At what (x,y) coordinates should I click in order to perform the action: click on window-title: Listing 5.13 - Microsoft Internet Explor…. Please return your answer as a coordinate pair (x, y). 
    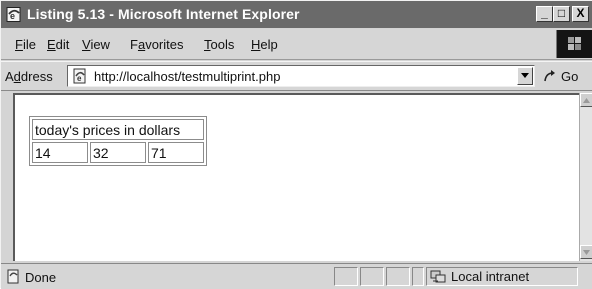
    Looking at the image, I should click on (163, 14).